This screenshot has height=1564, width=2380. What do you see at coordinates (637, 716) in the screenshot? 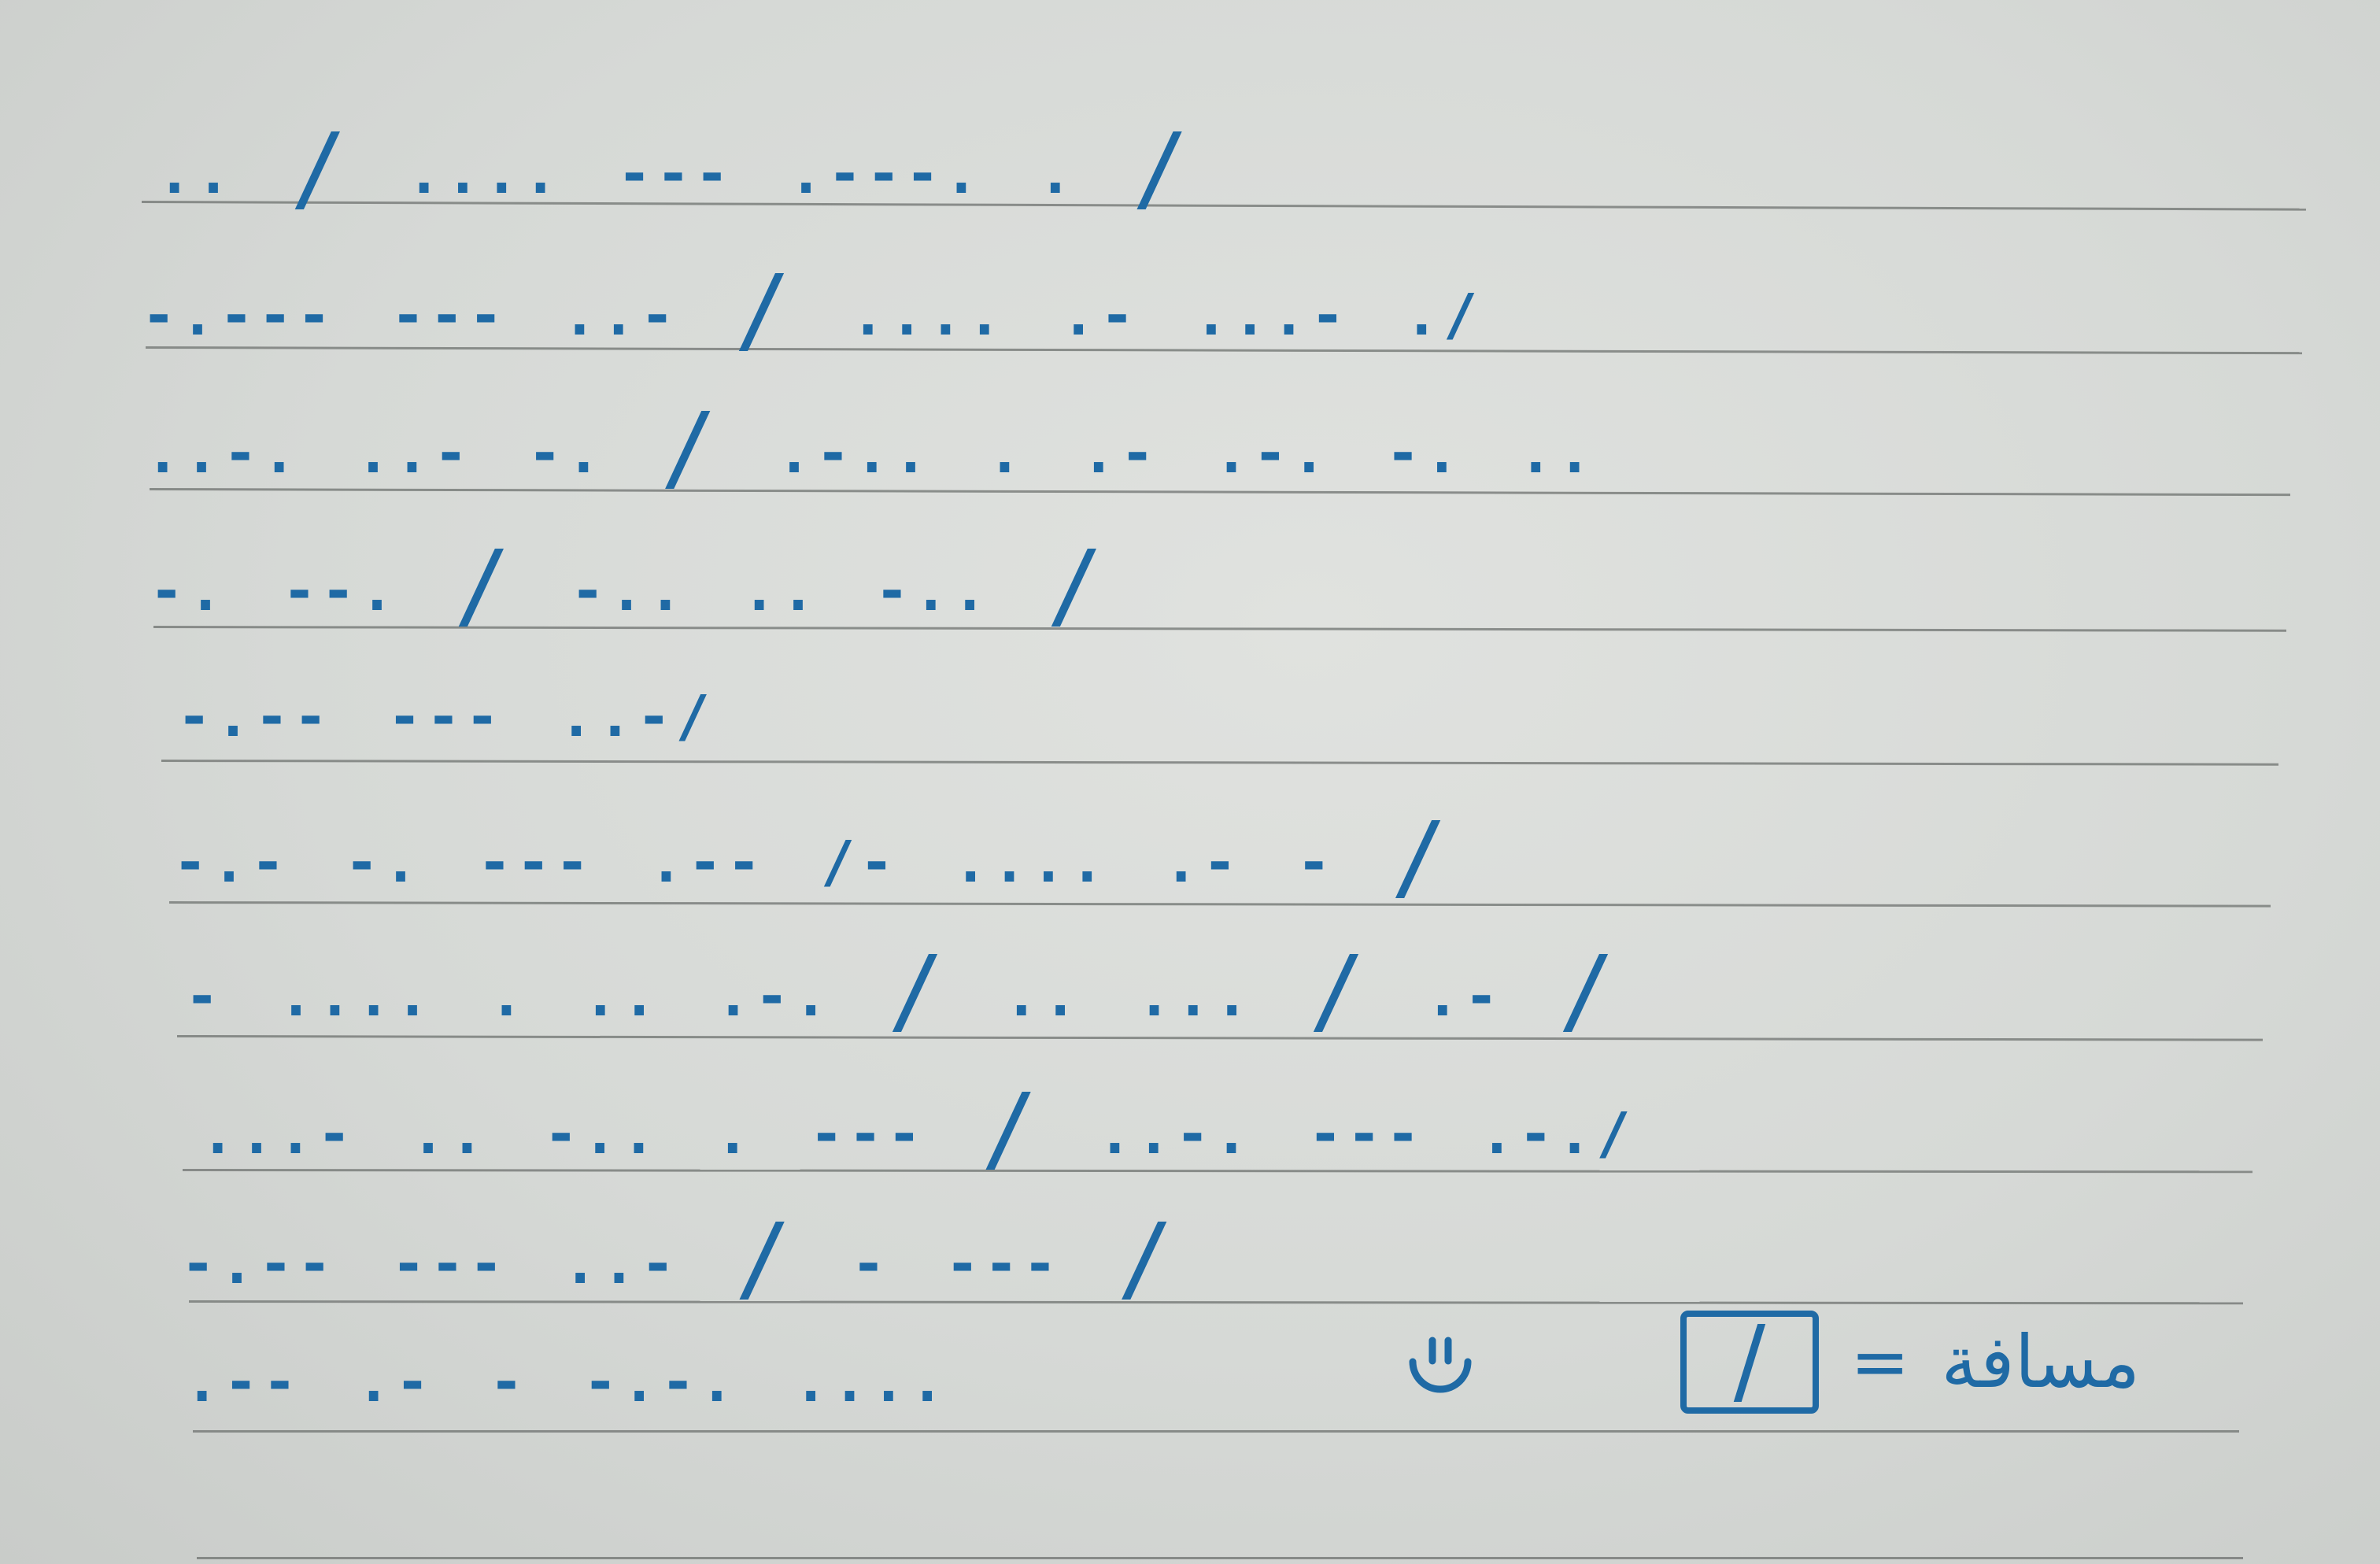
I see `morse-letter: ..-/` at bounding box center [637, 716].